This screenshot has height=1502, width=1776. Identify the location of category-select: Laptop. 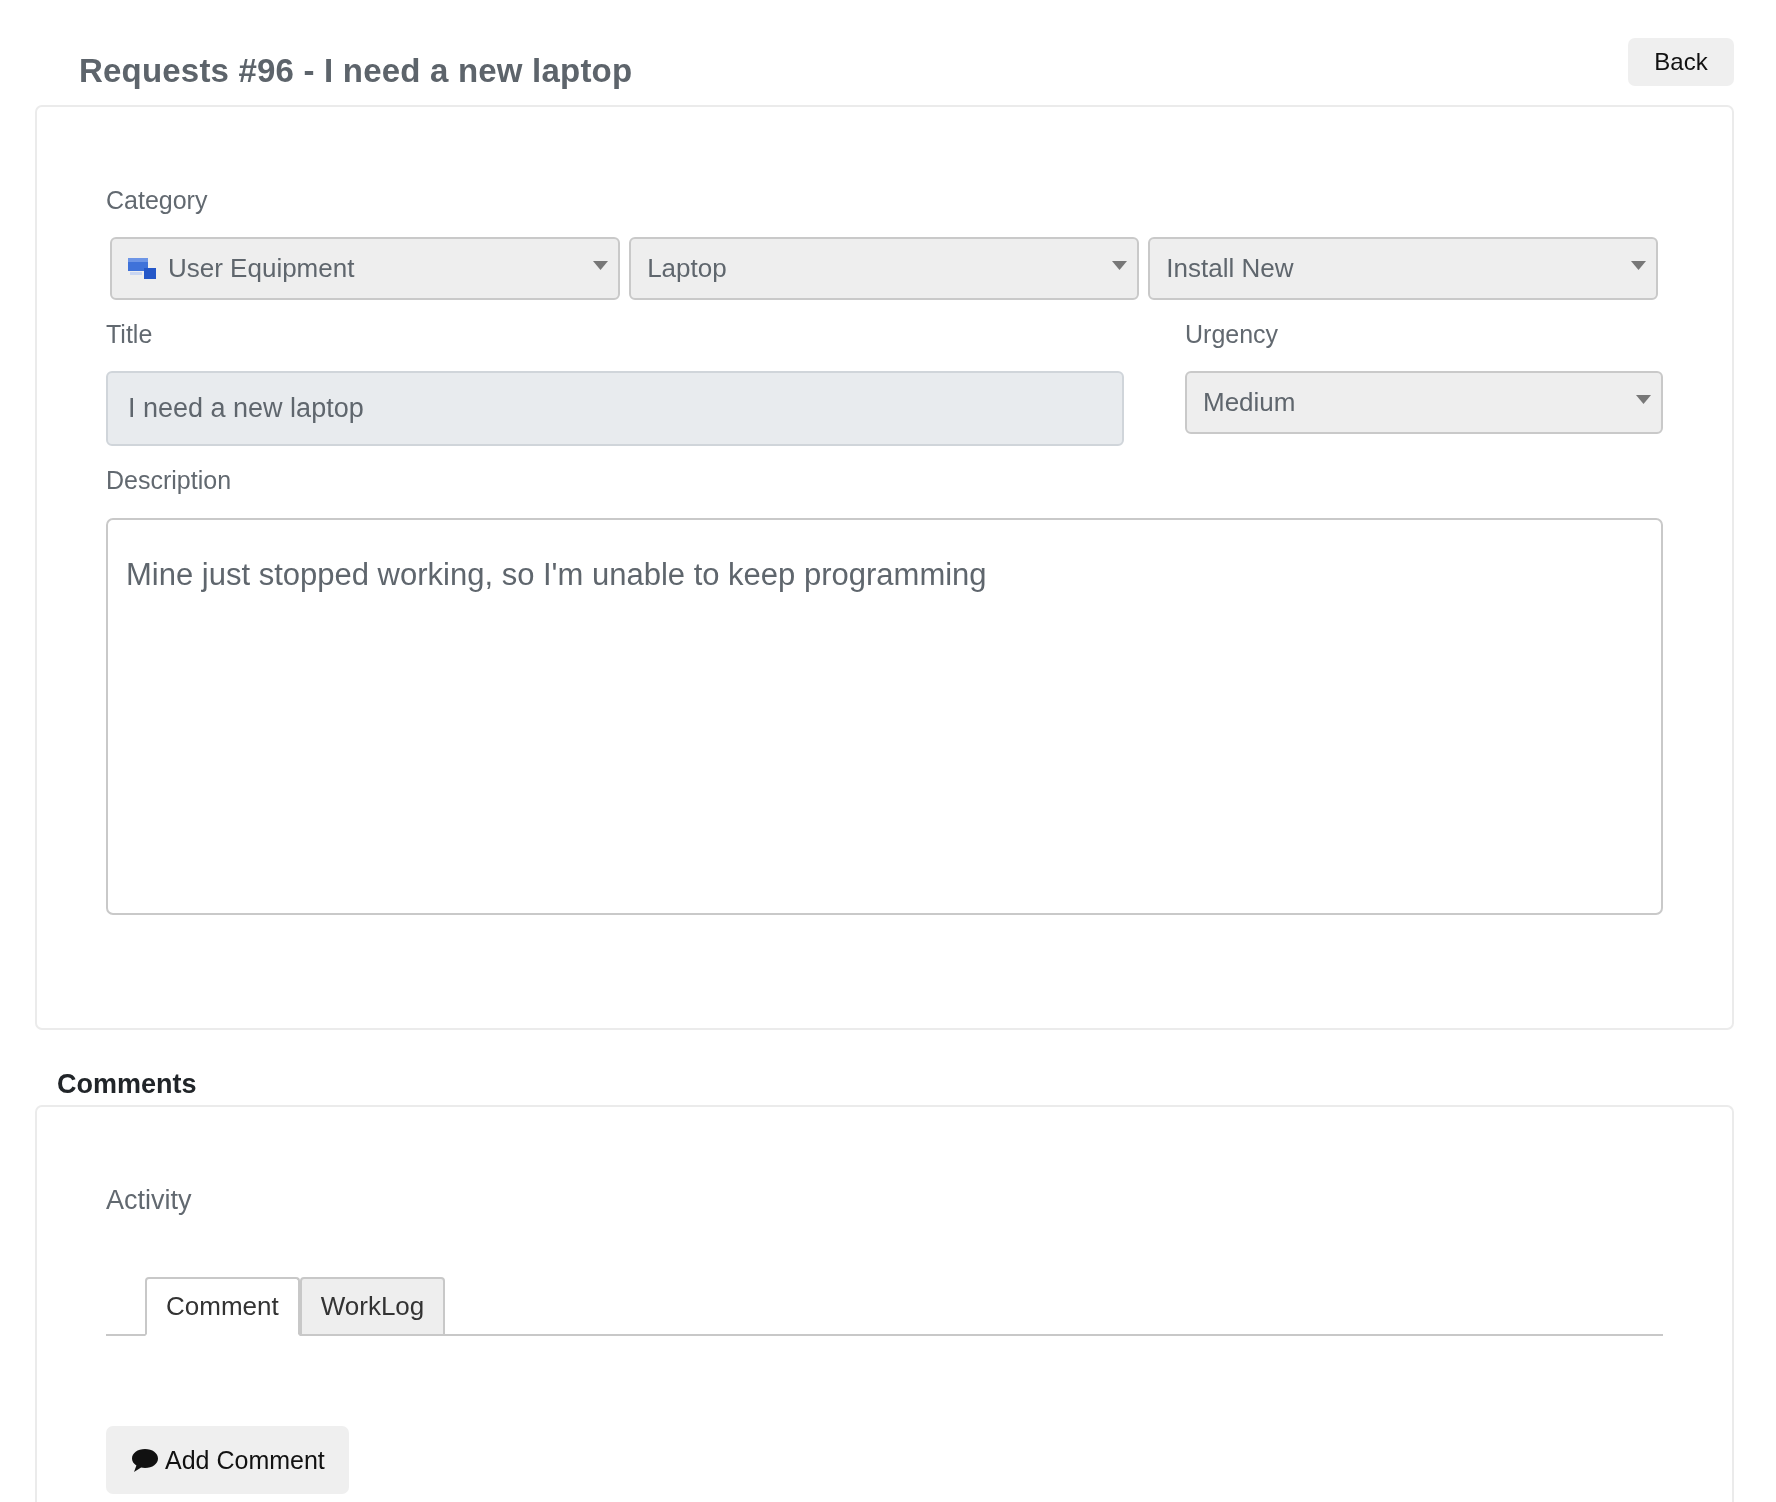
(884, 268).